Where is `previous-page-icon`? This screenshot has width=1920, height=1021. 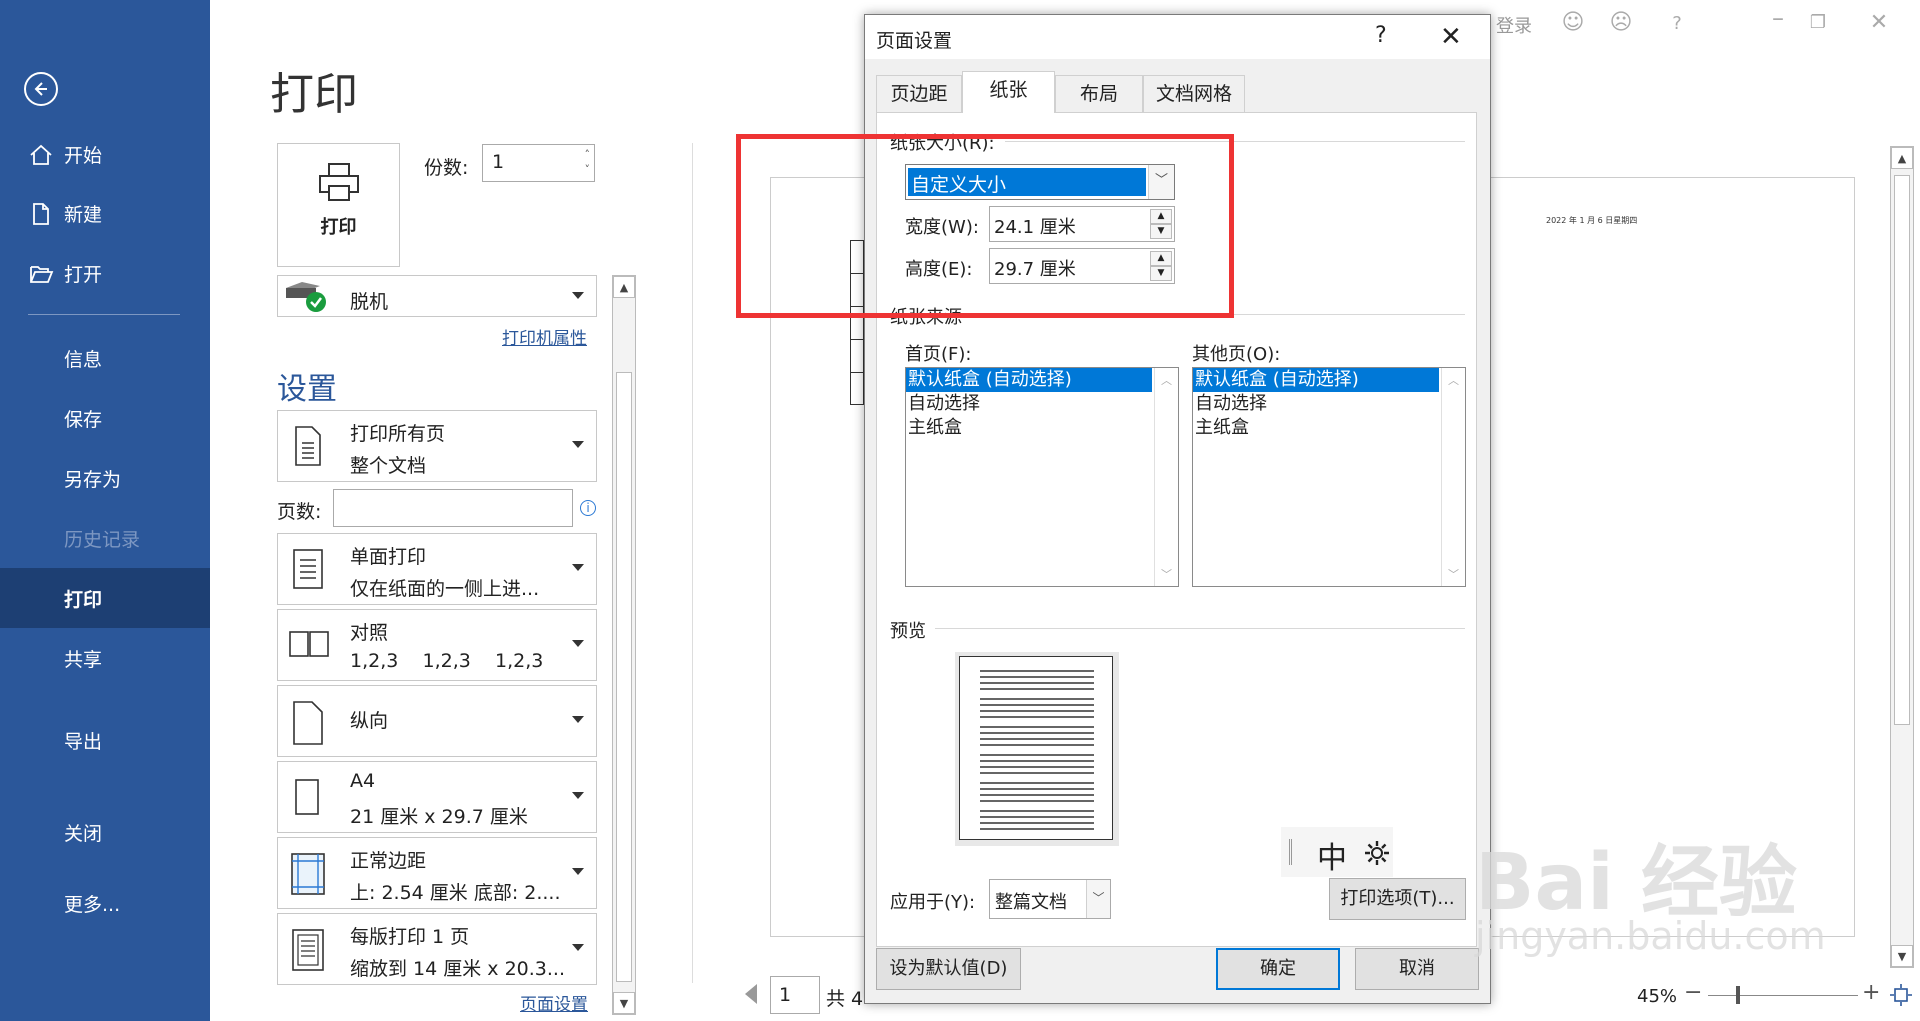 previous-page-icon is located at coordinates (751, 994).